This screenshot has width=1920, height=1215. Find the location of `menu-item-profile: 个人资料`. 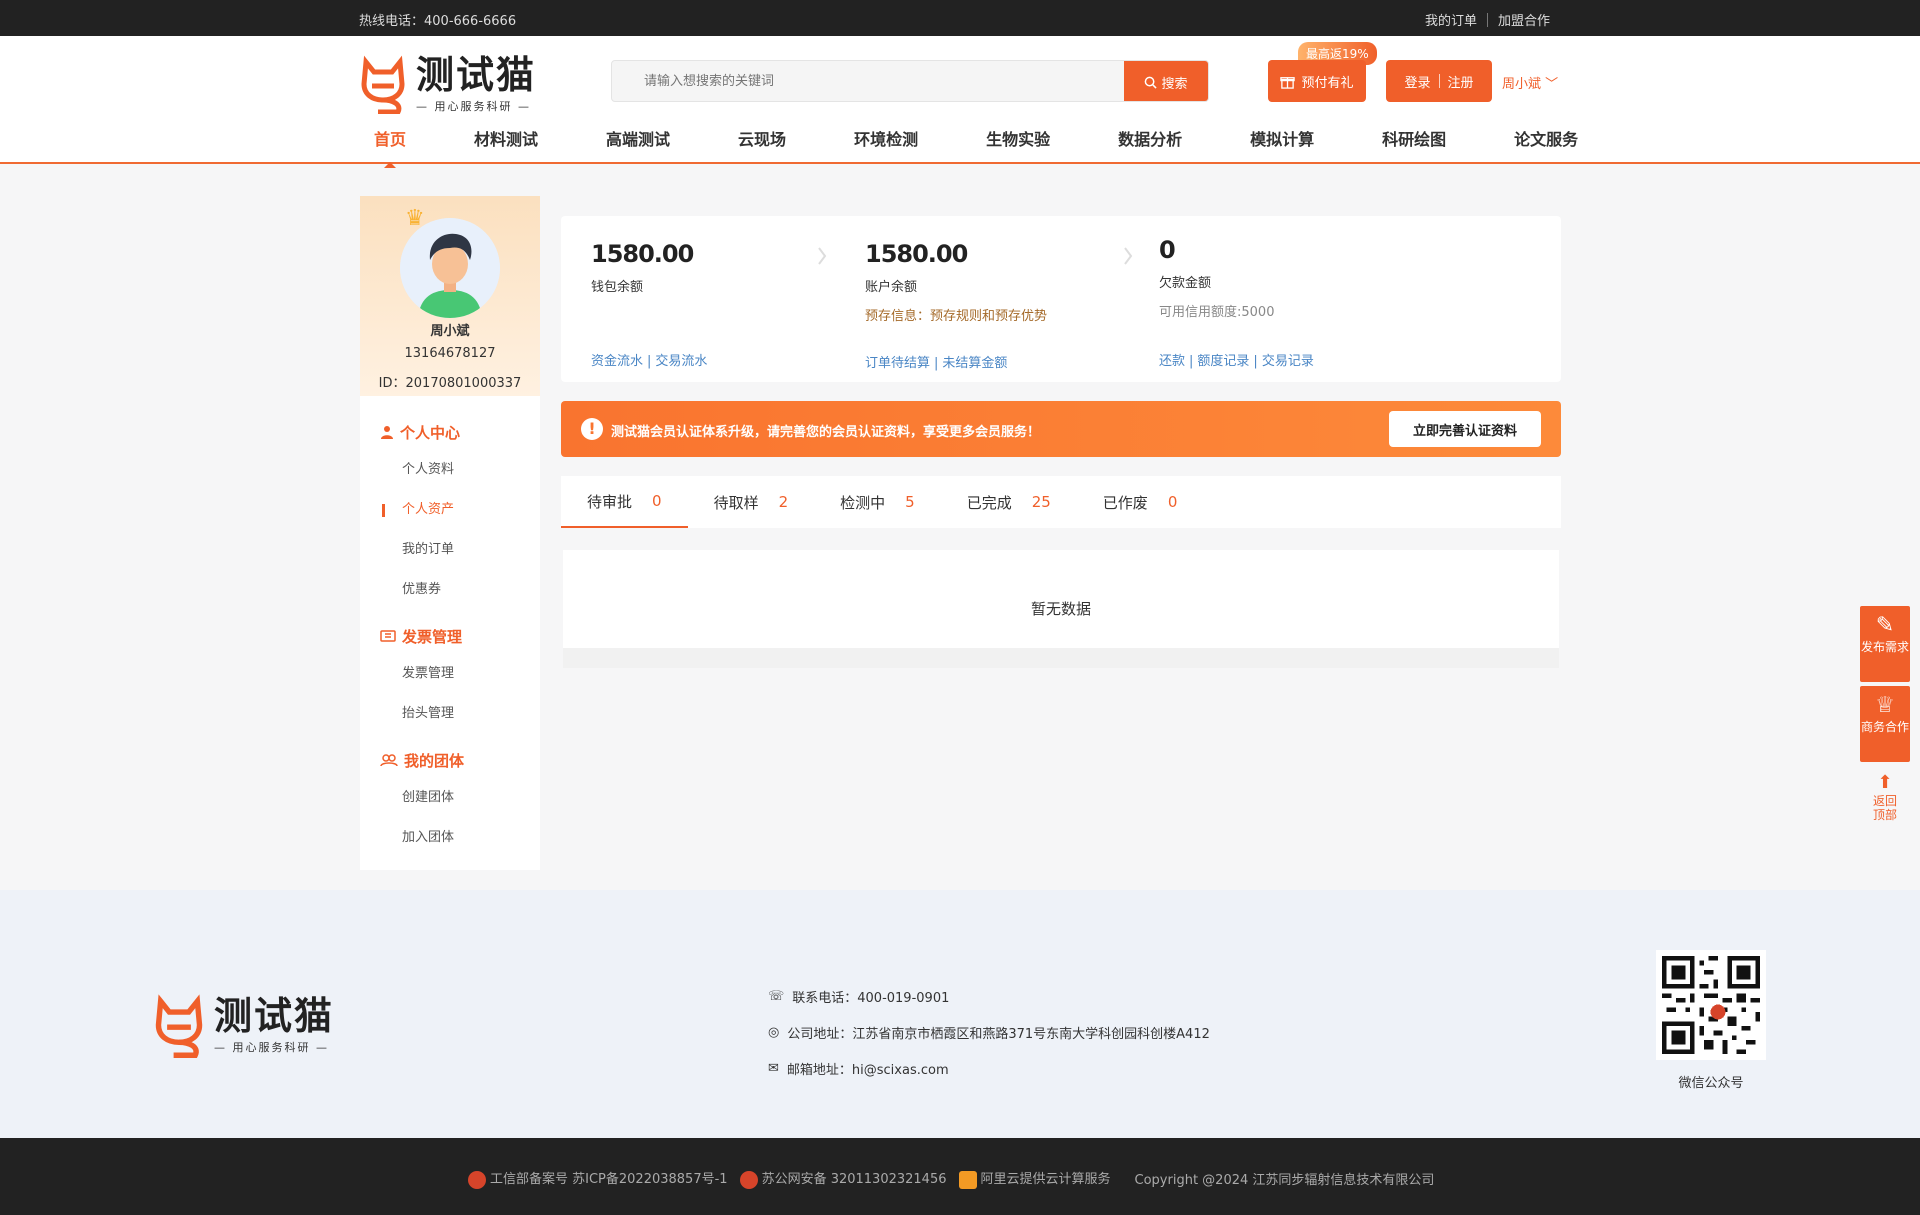

menu-item-profile: 个人资料 is located at coordinates (450, 470).